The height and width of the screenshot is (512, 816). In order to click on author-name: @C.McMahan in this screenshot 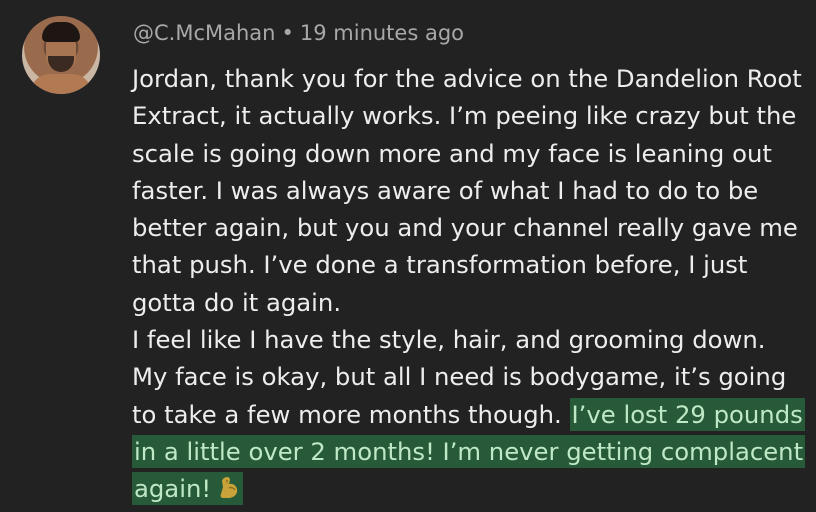, I will do `click(204, 33)`.